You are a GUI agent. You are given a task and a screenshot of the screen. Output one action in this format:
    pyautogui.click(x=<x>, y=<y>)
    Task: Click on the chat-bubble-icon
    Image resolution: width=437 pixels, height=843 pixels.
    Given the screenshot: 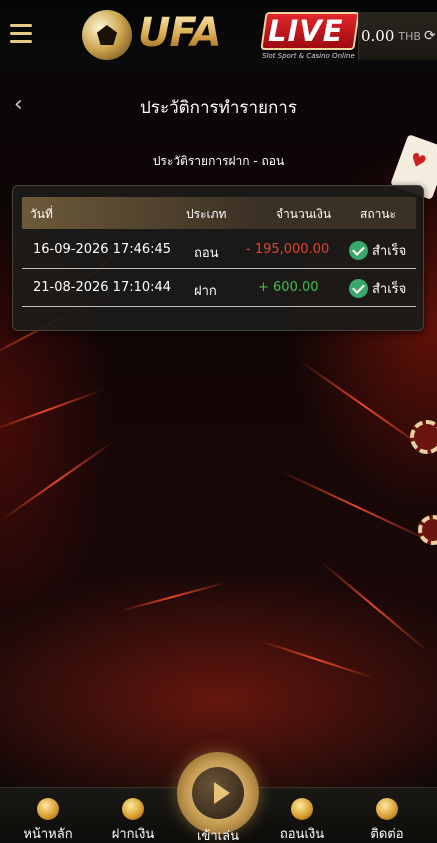 What is the action you would take?
    pyautogui.click(x=387, y=809)
    